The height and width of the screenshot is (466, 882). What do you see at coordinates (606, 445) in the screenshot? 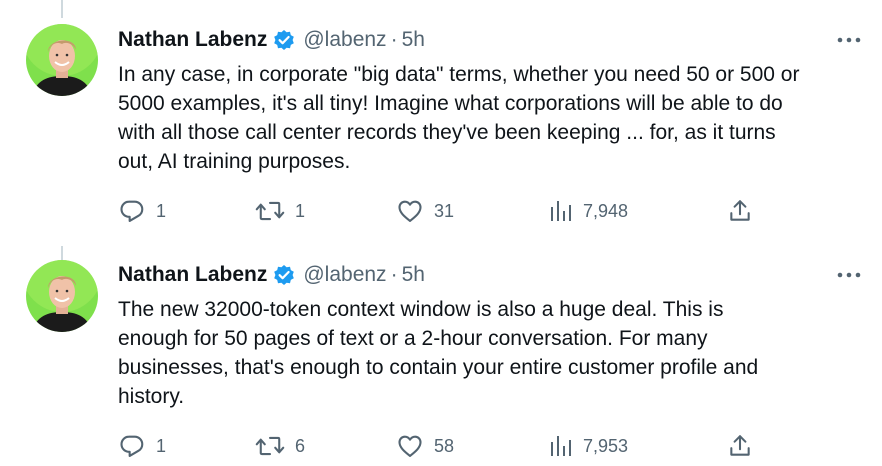
I see `views-count: 7,953` at bounding box center [606, 445].